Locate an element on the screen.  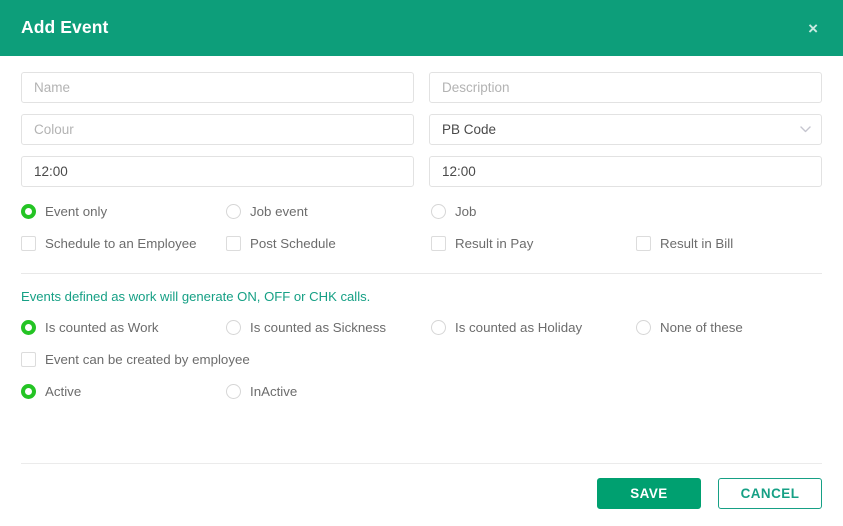
radio-is-counted-as-holiday: Is counted as Holiday is located at coordinates (533, 327).